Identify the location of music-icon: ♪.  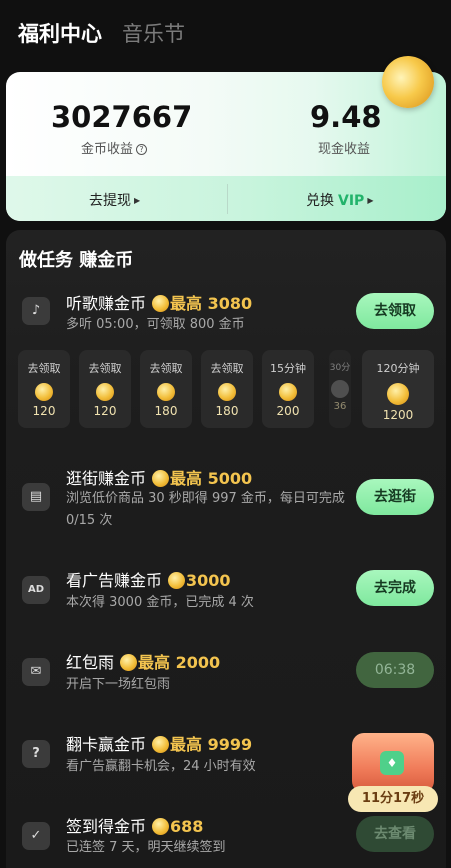
(36, 311).